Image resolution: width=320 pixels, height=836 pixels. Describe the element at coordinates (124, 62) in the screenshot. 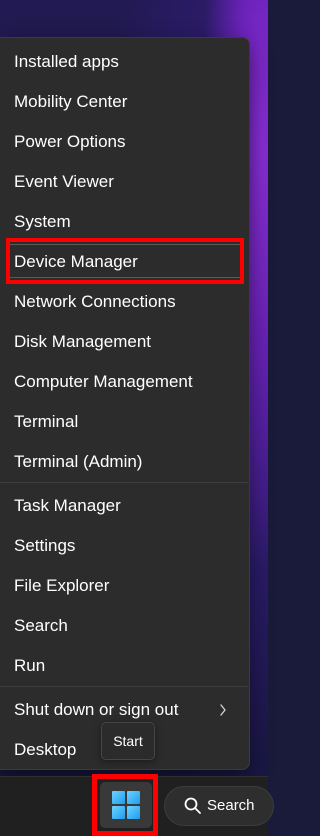

I see `menu-item-installed-apps: Installed apps` at that location.